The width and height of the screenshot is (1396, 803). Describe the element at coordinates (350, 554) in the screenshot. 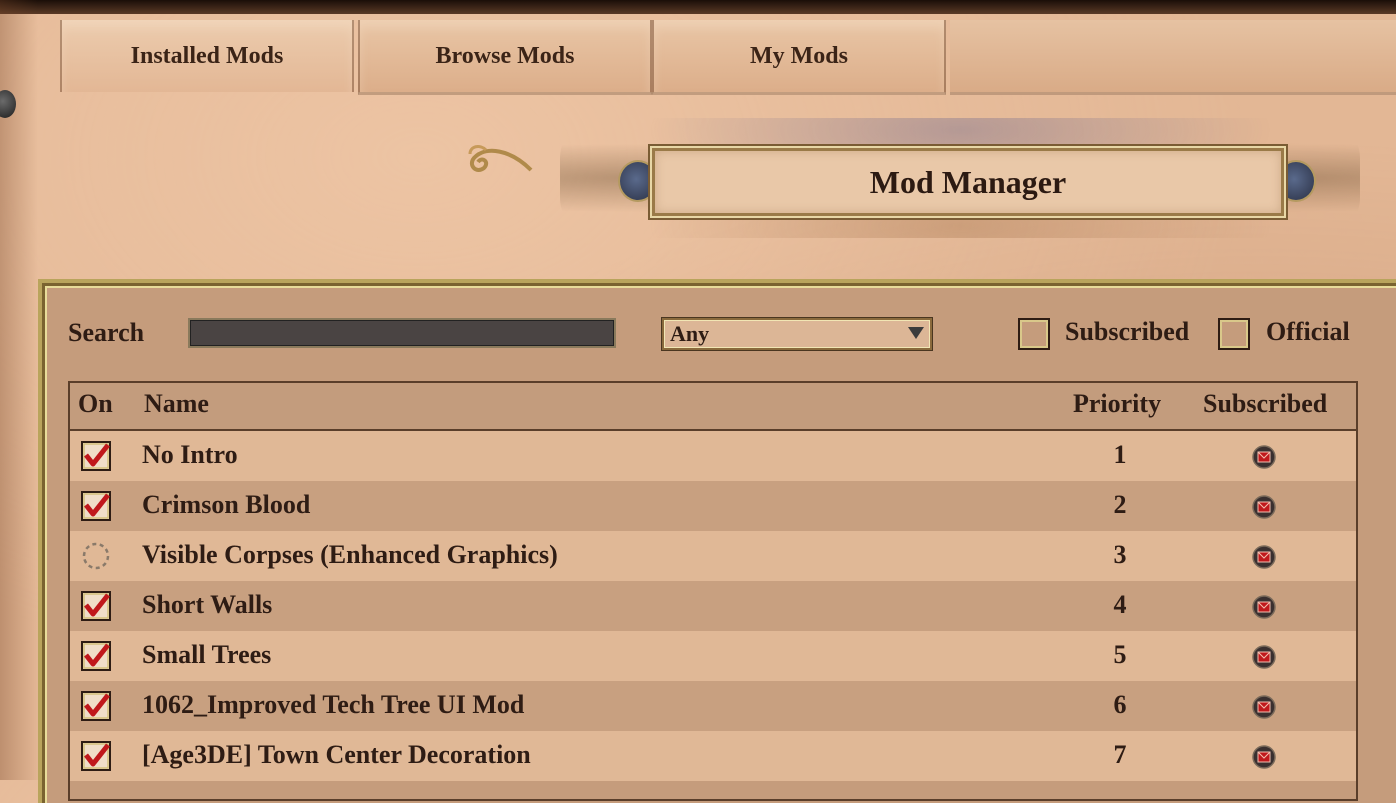

I see `mod-name: Visible Corpses (Enhanced Graphics)` at that location.